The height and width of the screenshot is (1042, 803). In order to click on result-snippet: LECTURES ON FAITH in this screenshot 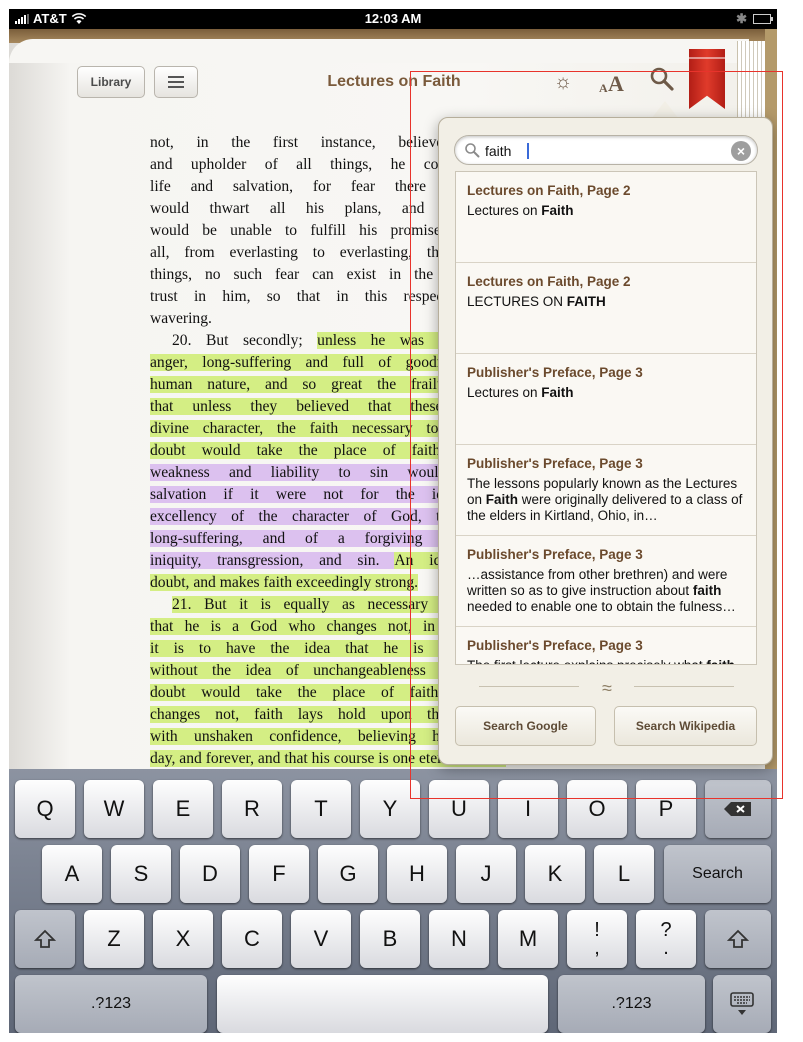, I will do `click(606, 302)`.